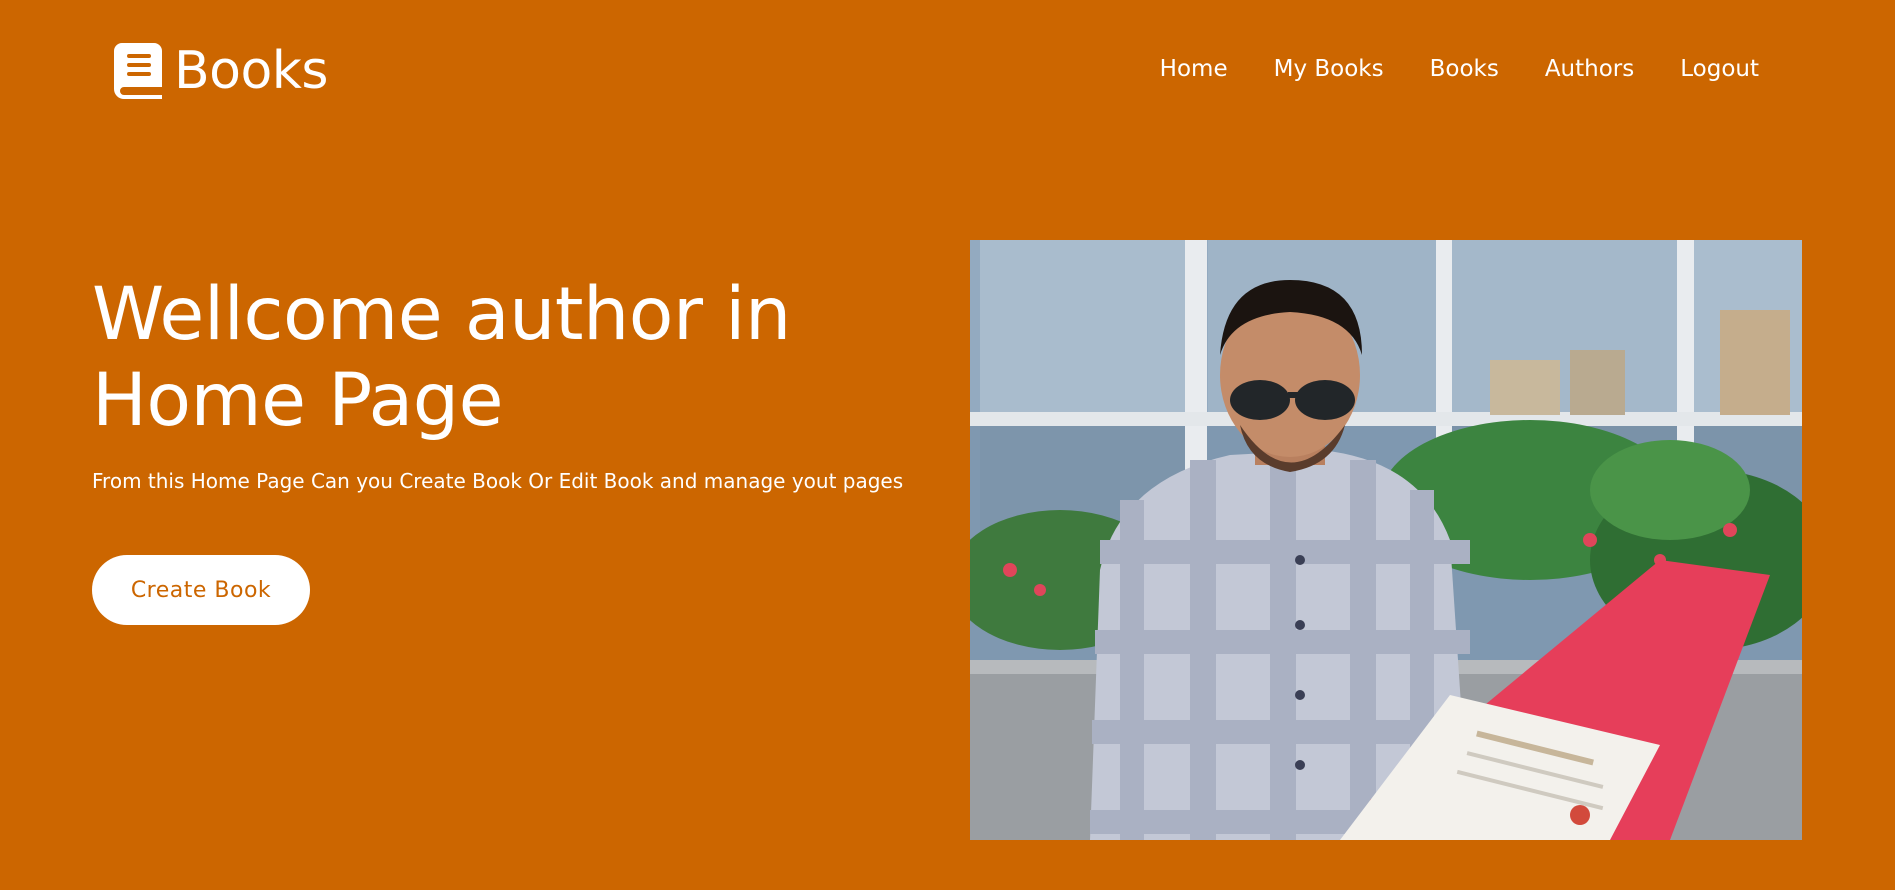 Image resolution: width=1895 pixels, height=890 pixels. What do you see at coordinates (138, 71) in the screenshot?
I see `book-icon` at bounding box center [138, 71].